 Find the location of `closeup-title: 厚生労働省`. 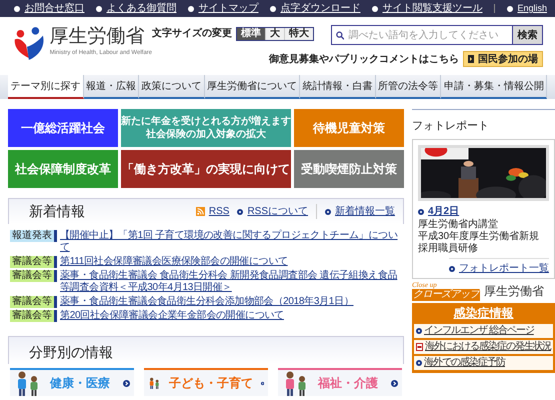

closeup-title: 厚生労働省 is located at coordinates (514, 291).